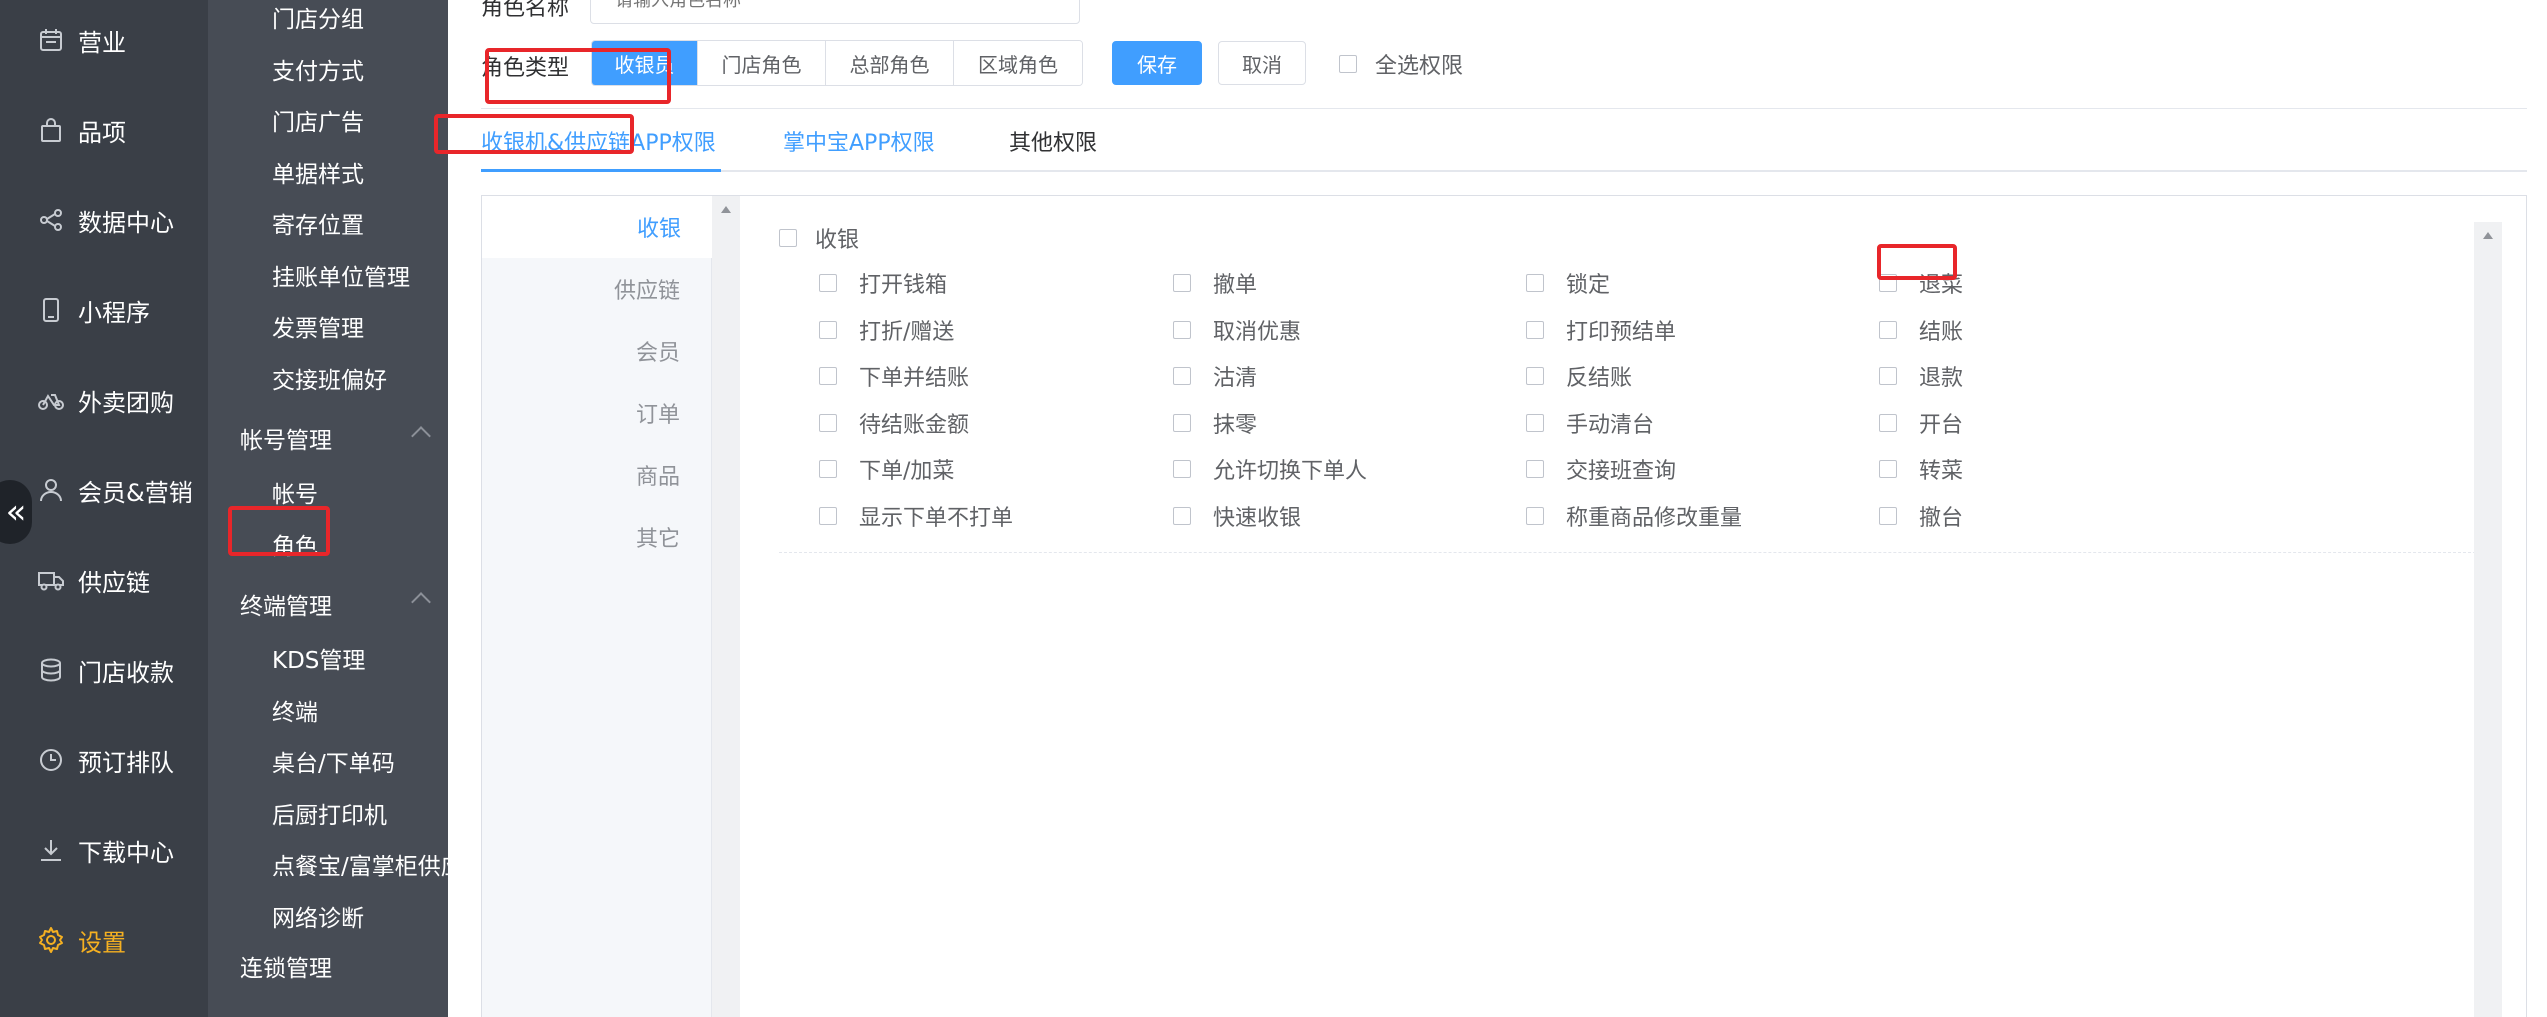 The width and height of the screenshot is (2547, 1017). Describe the element at coordinates (1237, 330) in the screenshot. I see `permission-checkbox: 取消优惠` at that location.